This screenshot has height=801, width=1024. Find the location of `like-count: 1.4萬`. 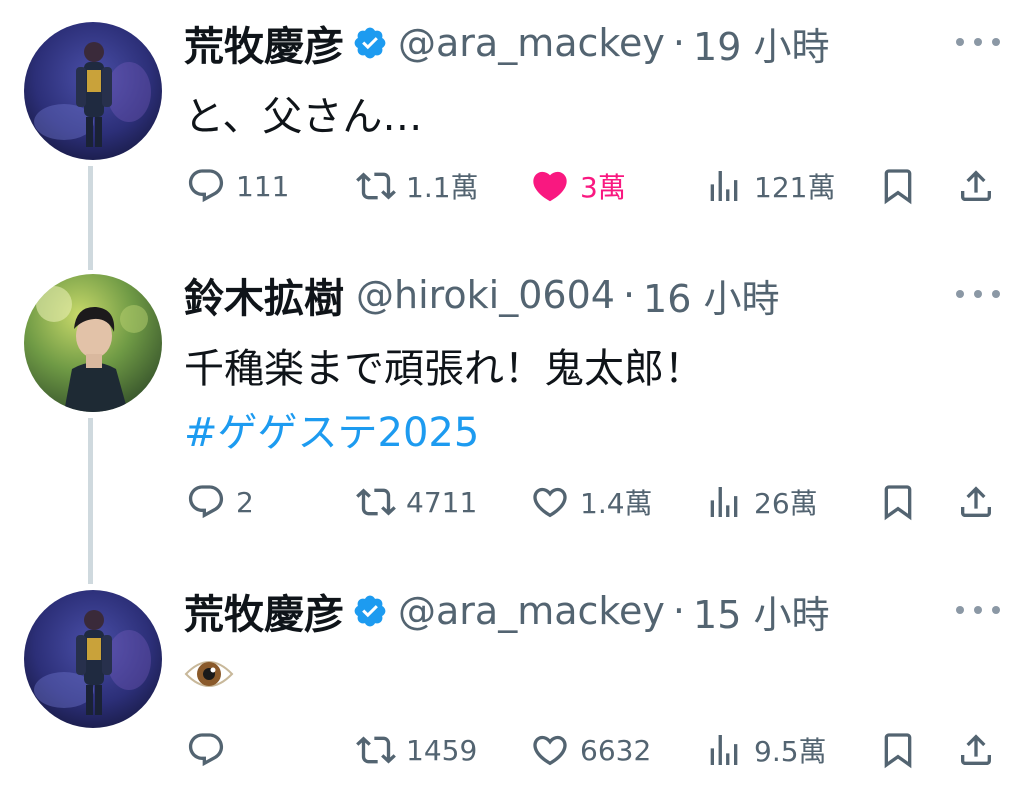

like-count: 1.4萬 is located at coordinates (616, 503).